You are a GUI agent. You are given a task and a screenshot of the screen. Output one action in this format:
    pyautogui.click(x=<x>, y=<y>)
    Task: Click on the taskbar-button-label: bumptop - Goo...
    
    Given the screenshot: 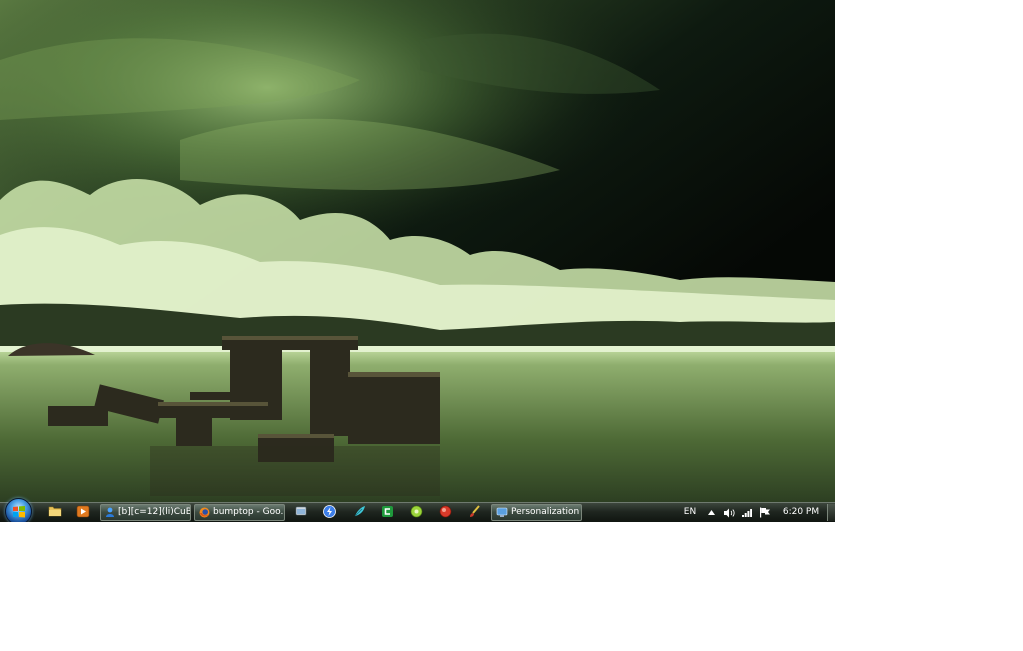 What is the action you would take?
    pyautogui.click(x=249, y=512)
    